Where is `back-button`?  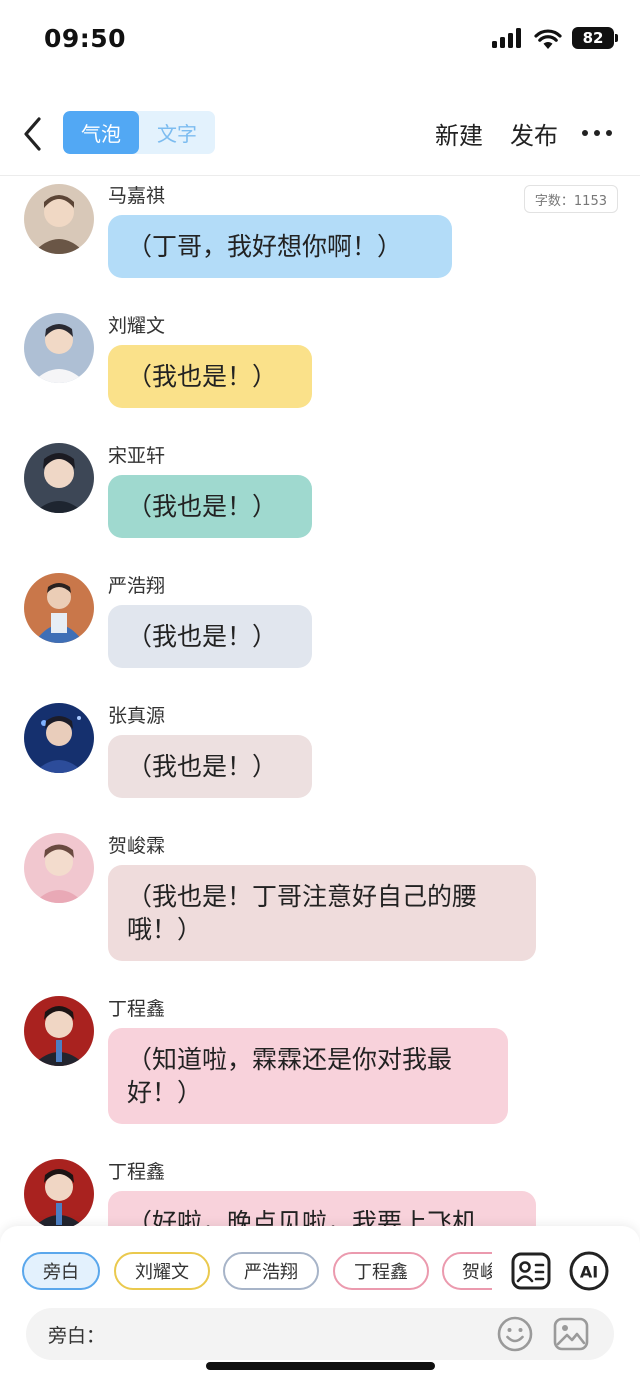 back-button is located at coordinates (33, 134).